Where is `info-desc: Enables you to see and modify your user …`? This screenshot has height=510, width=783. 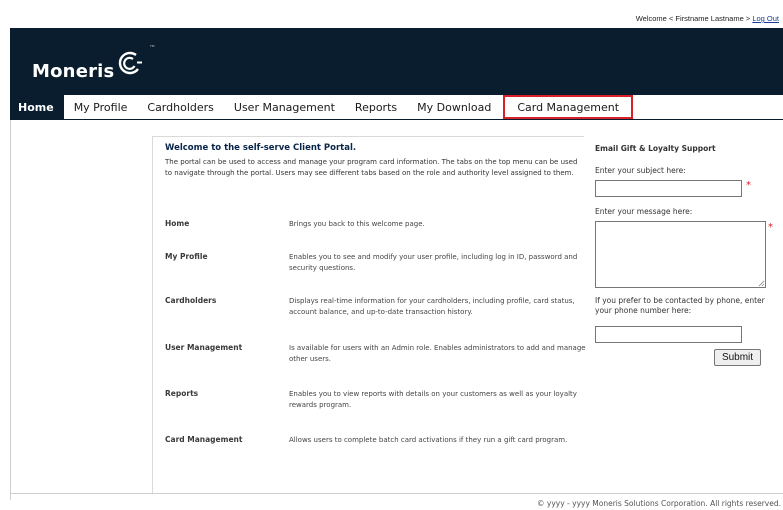
info-desc: Enables you to see and modify your user … is located at coordinates (433, 262).